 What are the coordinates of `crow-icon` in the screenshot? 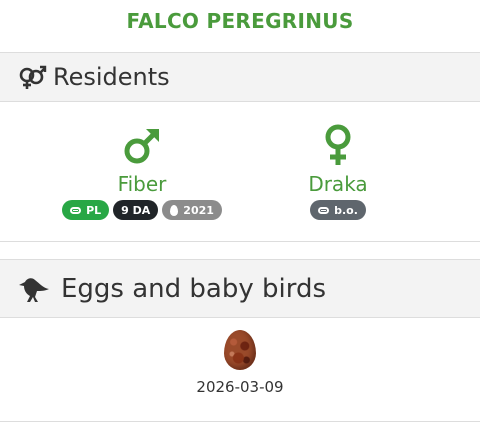 It's located at (34, 289).